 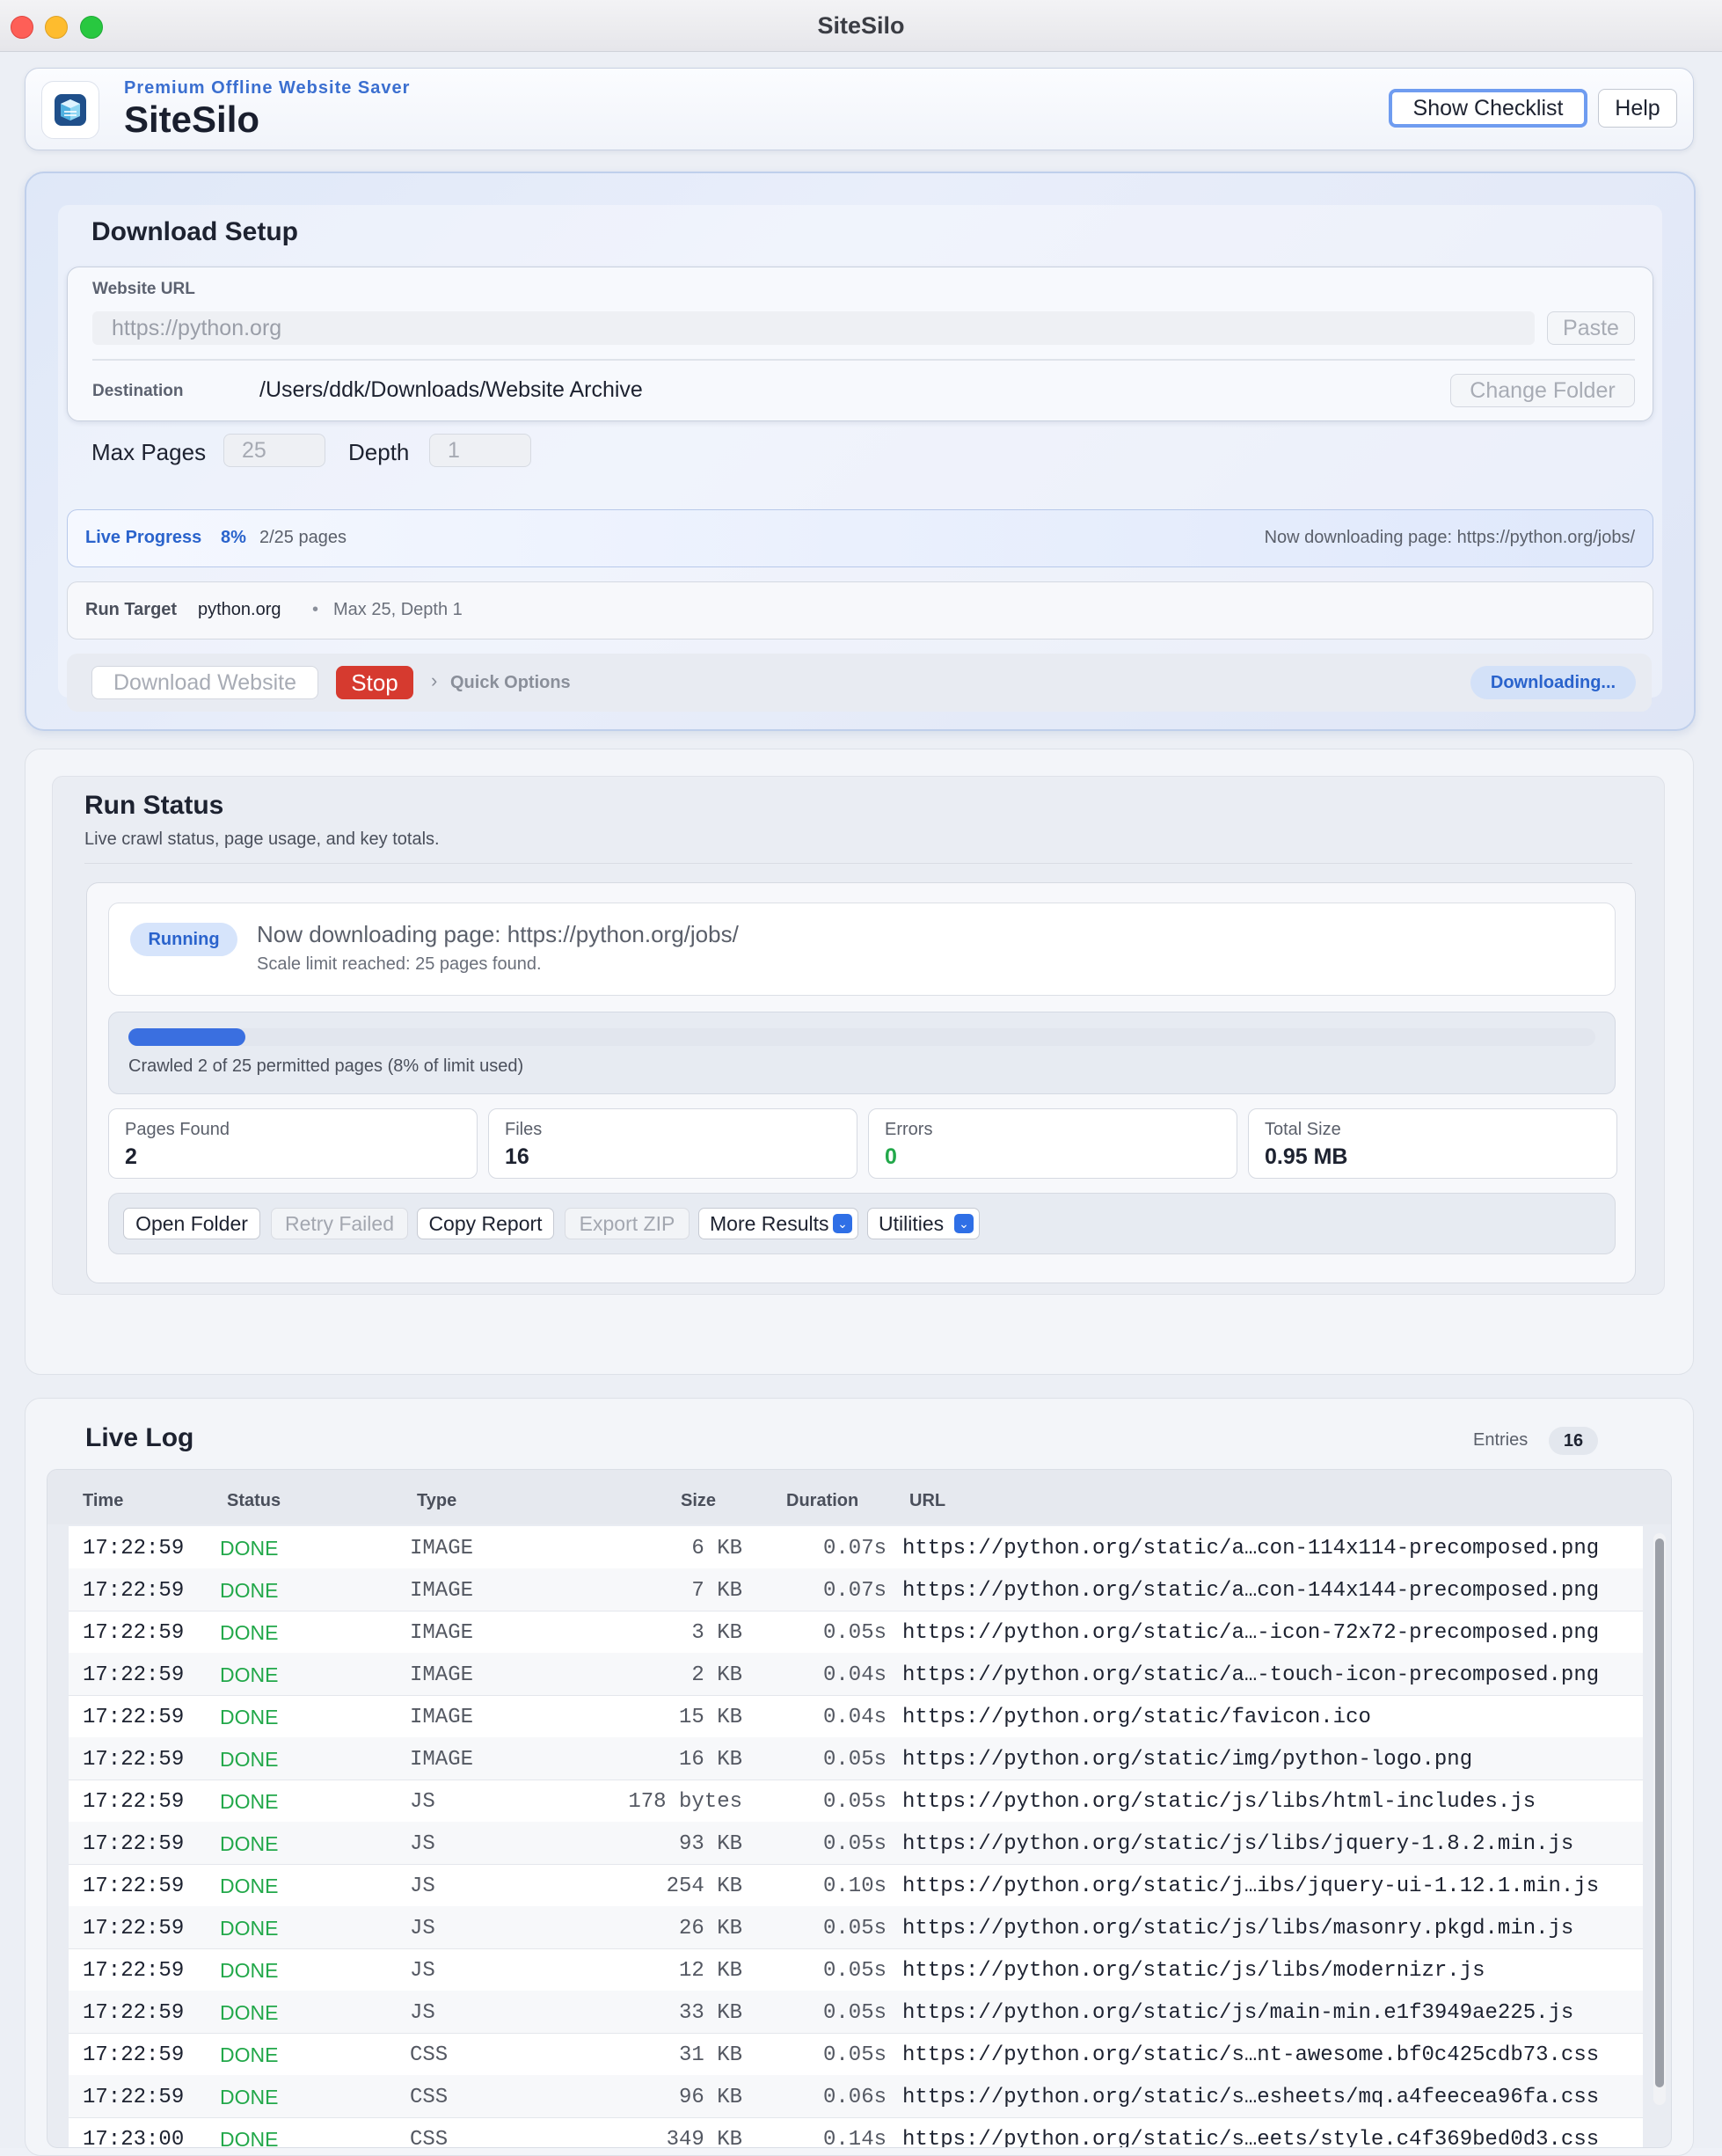 I want to click on entries-count-badge: 16, so click(x=1573, y=1441).